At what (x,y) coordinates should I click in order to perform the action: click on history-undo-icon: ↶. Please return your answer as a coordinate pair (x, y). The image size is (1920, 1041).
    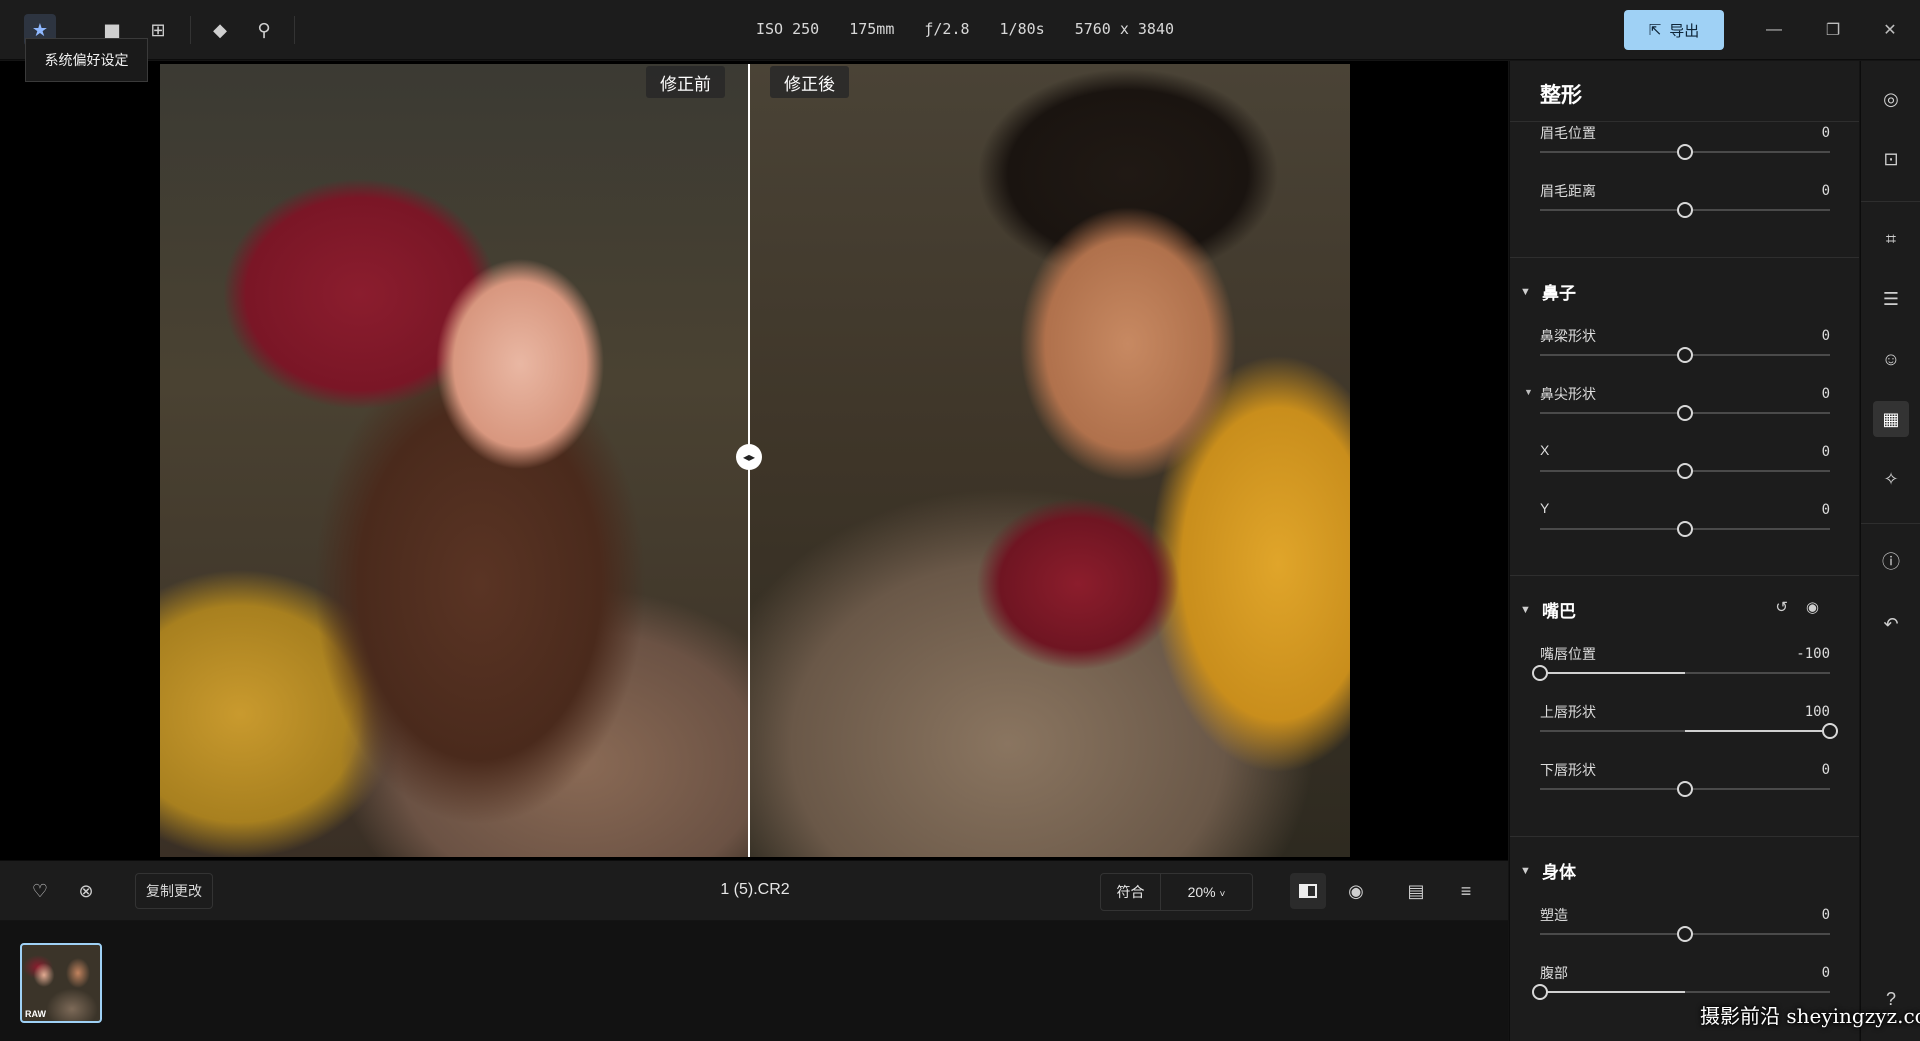
    Looking at the image, I should click on (1891, 624).